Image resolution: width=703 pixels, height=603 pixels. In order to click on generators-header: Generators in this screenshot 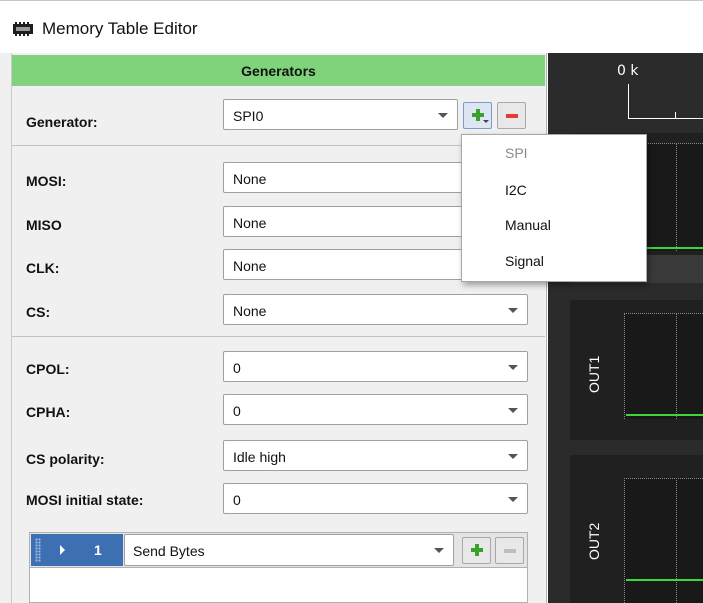, I will do `click(278, 70)`.